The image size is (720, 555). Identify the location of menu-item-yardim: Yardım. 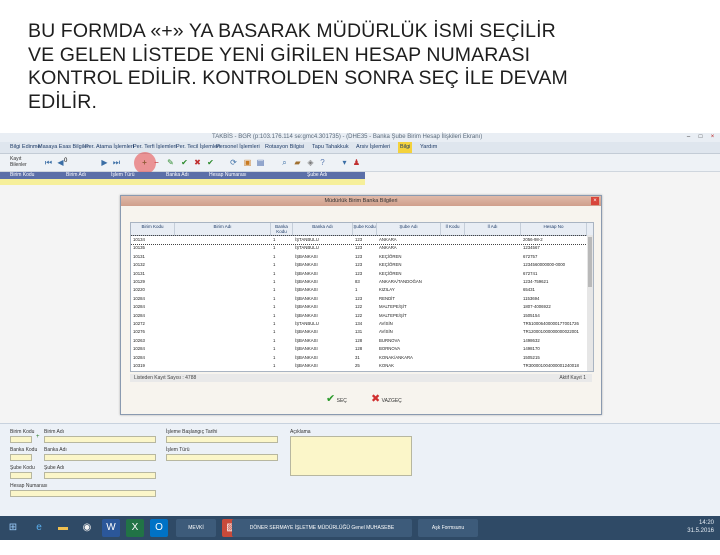
(428, 147).